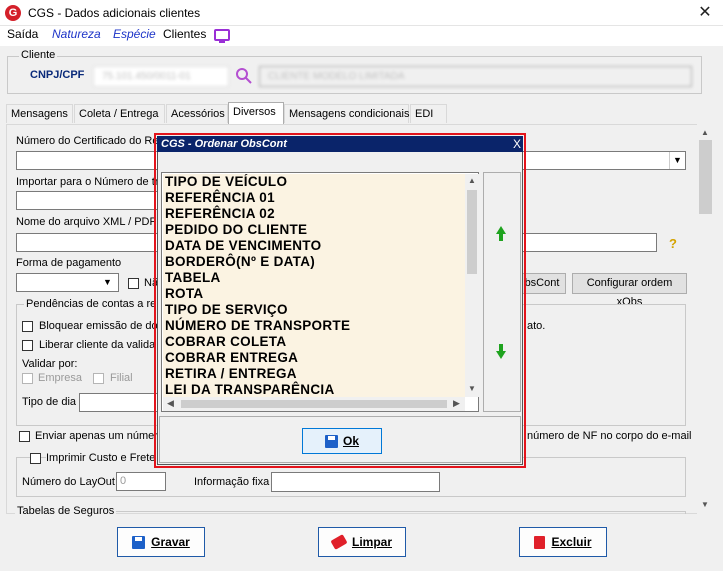  I want to click on numero-certificado-label: Número do Certificado do Re, so click(87, 141).